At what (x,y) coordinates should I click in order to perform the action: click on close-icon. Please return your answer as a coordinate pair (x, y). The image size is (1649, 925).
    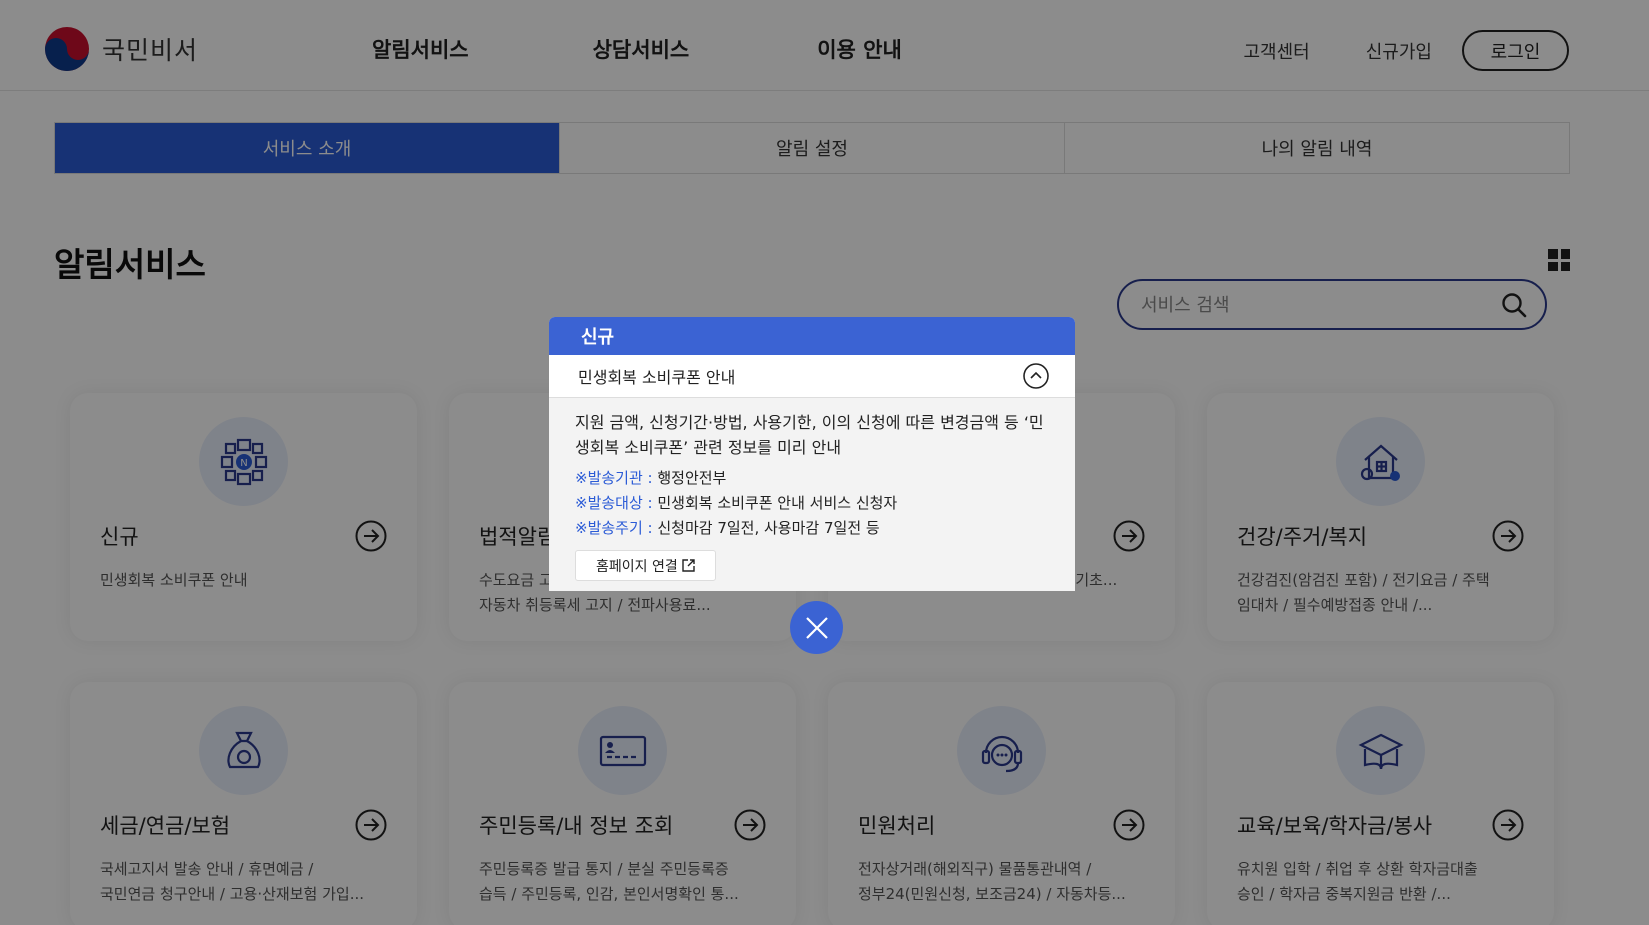
    Looking at the image, I should click on (816, 627).